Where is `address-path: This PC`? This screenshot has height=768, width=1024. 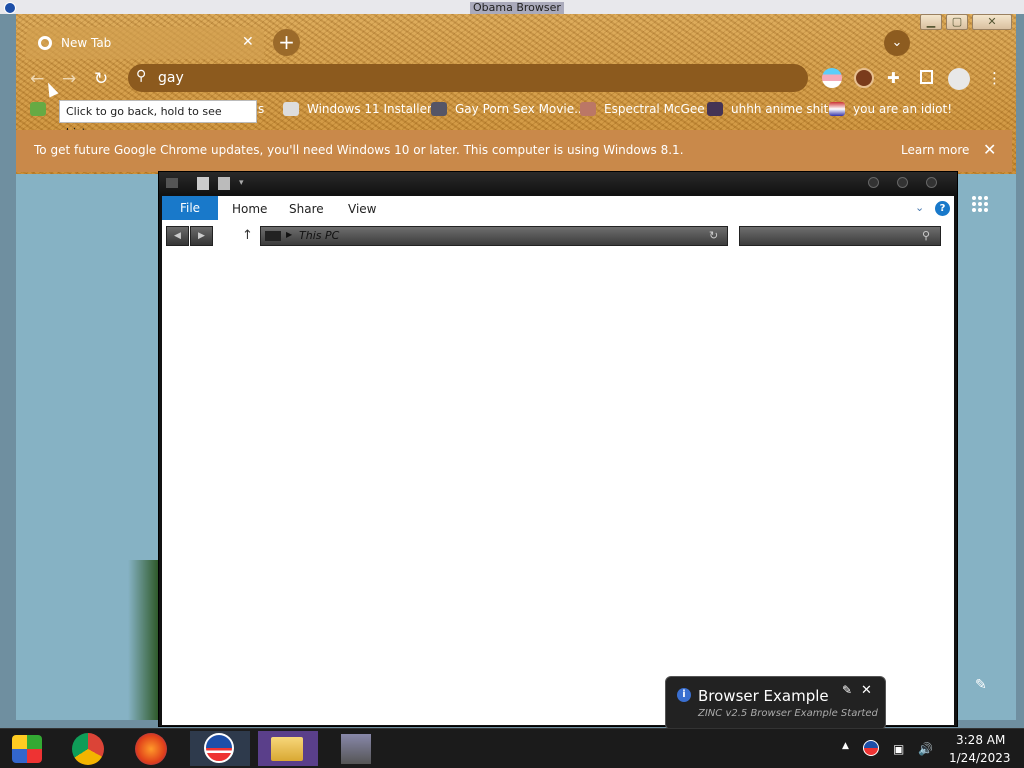
address-path: This PC is located at coordinates (319, 235).